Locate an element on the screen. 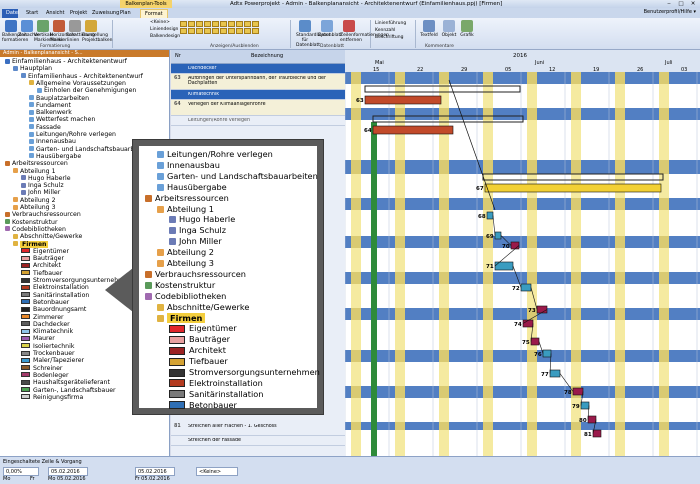 The image size is (700, 484). code-list-item: Reinigungsfirma is located at coordinates (52, 397).